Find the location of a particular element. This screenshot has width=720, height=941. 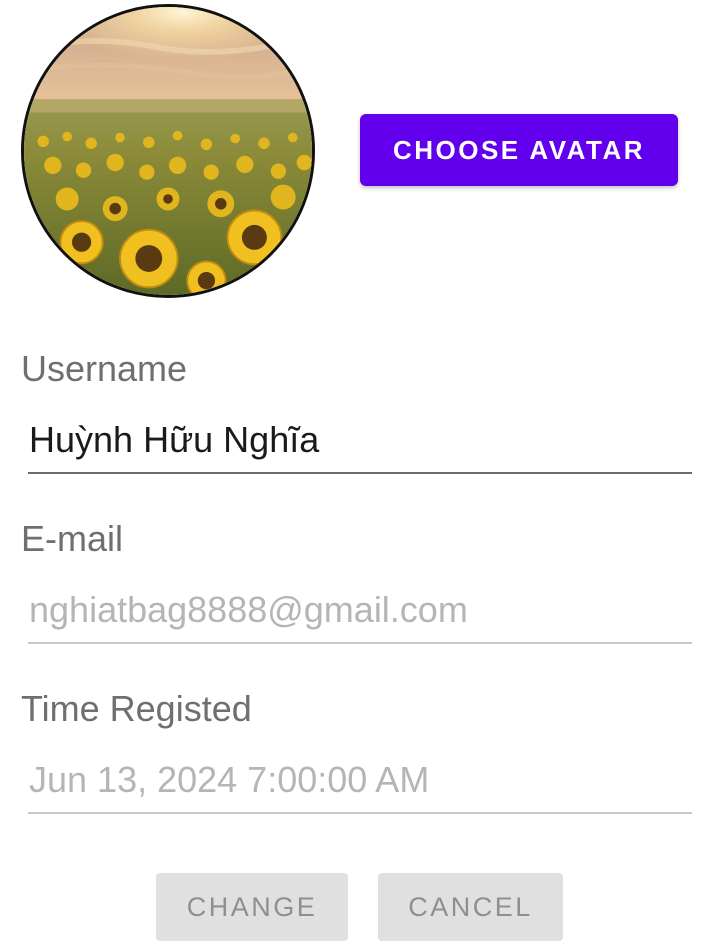

sunflower-field-photo-icon is located at coordinates (168, 151).